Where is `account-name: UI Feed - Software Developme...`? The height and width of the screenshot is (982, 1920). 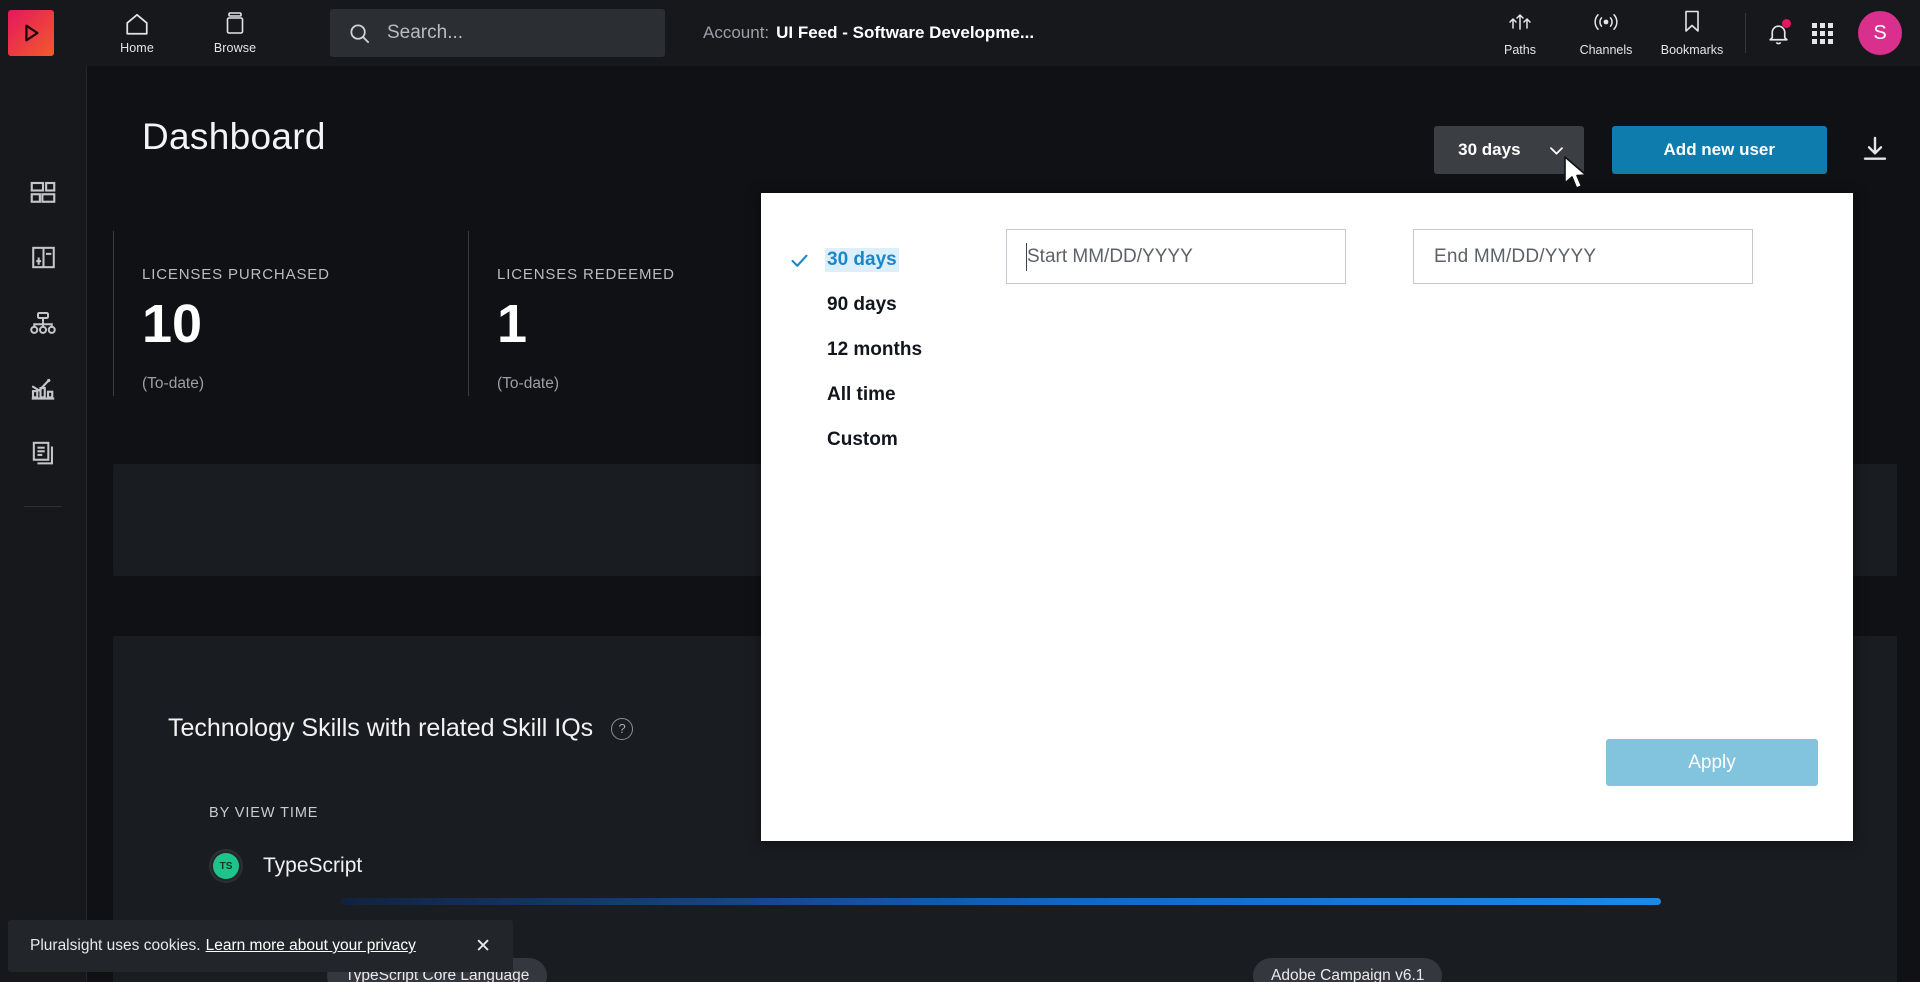
account-name: UI Feed - Software Developme... is located at coordinates (905, 32).